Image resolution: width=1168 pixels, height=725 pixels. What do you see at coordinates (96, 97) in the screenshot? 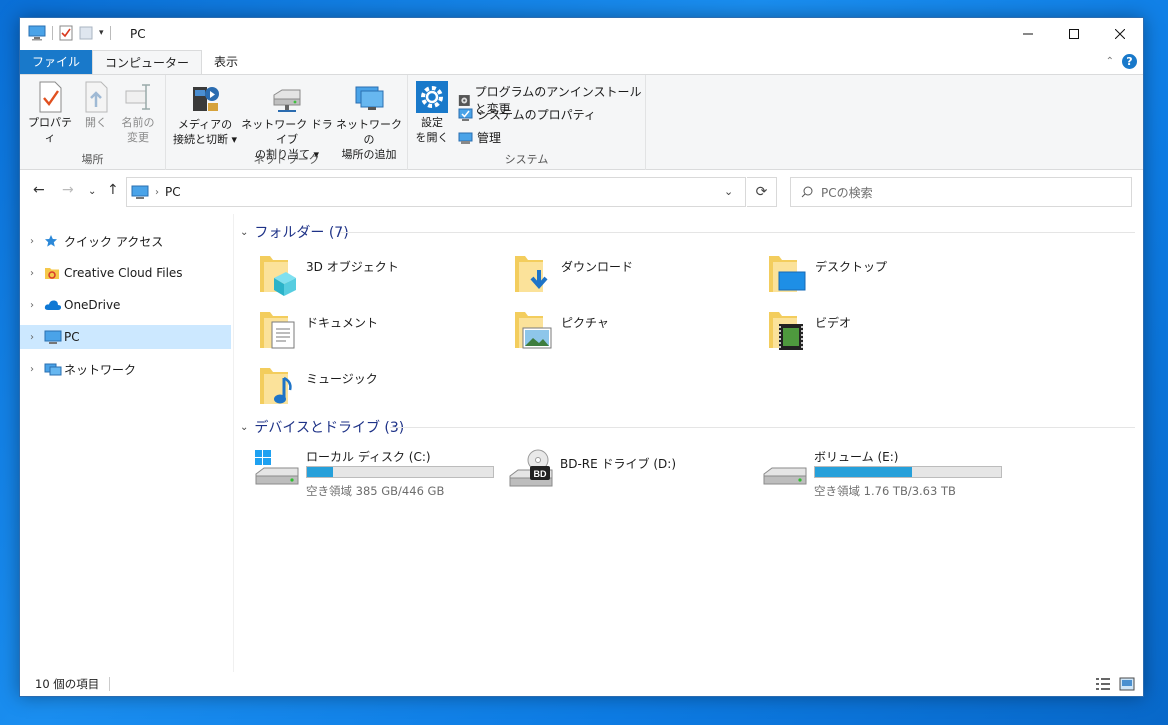
I see `open-icon` at bounding box center [96, 97].